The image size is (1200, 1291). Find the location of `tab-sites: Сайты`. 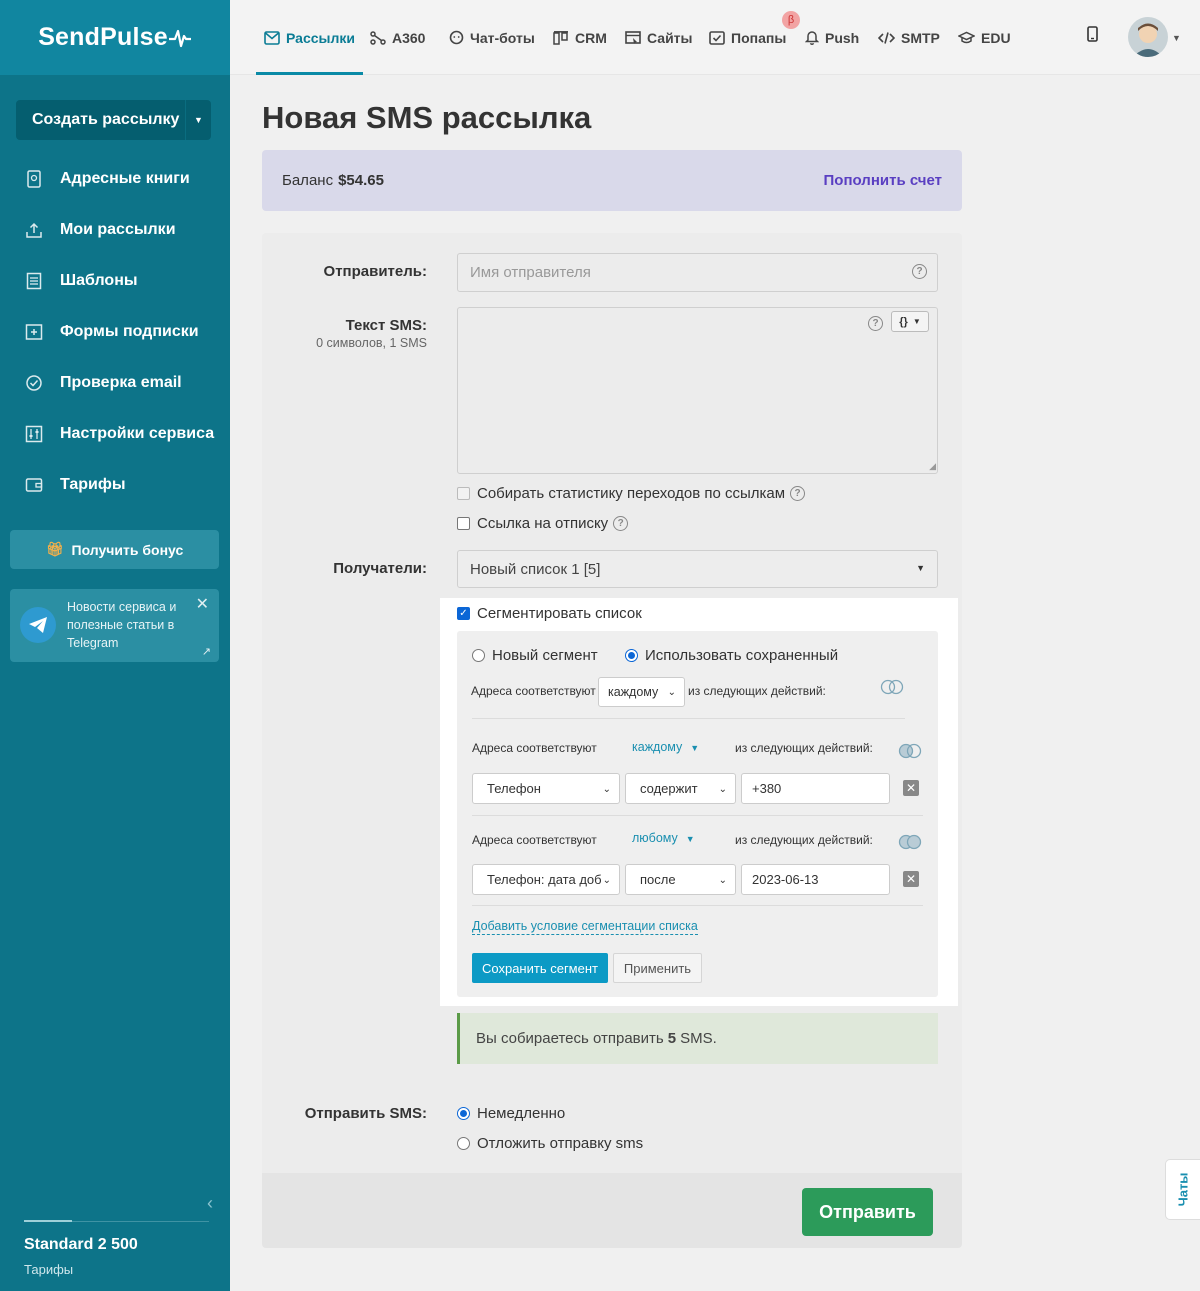

tab-sites: Сайты is located at coordinates (659, 37).